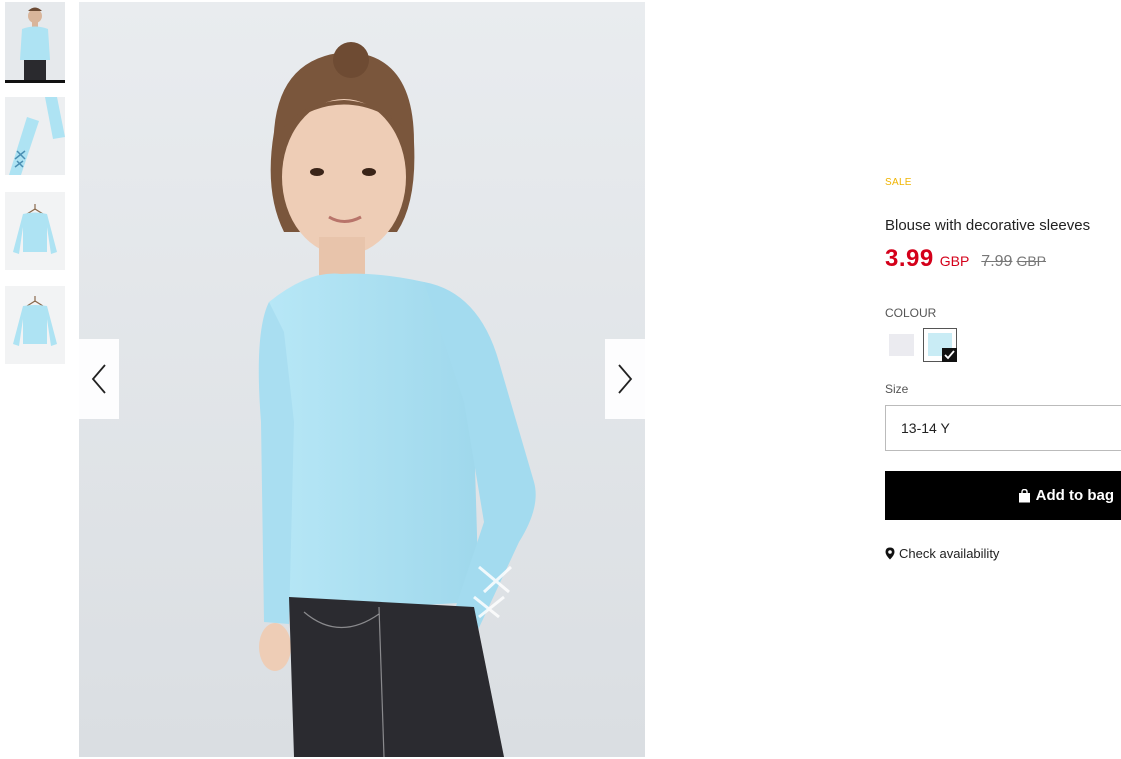  I want to click on swatch-light-blue, so click(940, 345).